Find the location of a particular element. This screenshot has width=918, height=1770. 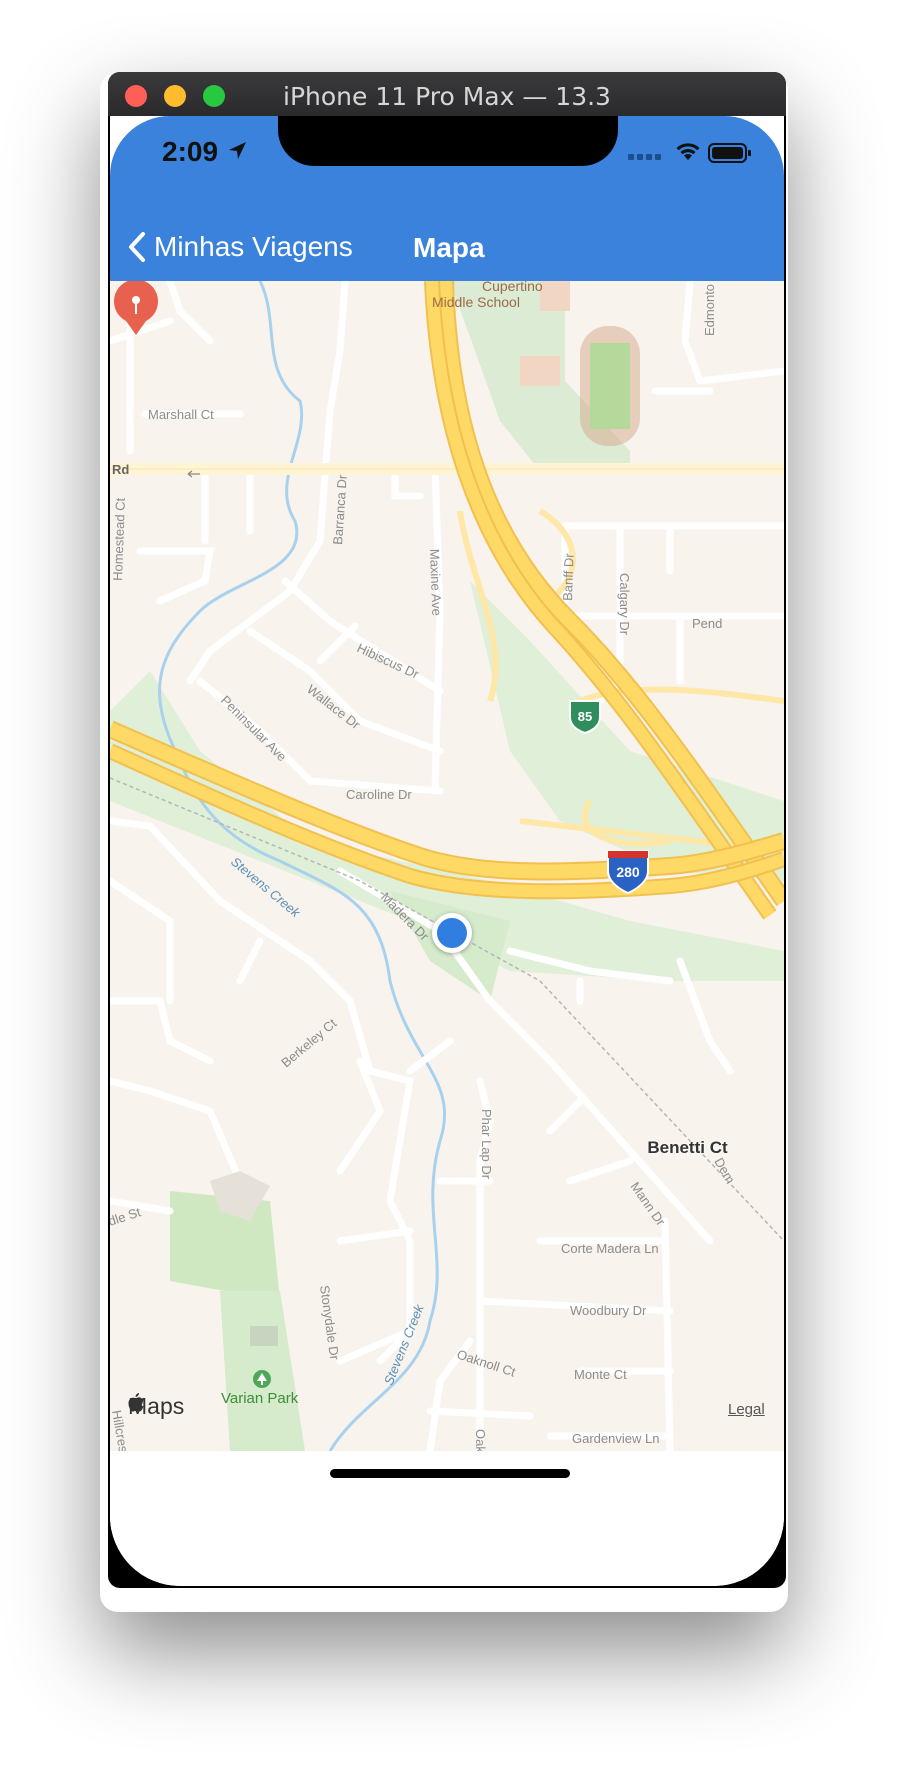

location-arrow-icon is located at coordinates (237, 150).